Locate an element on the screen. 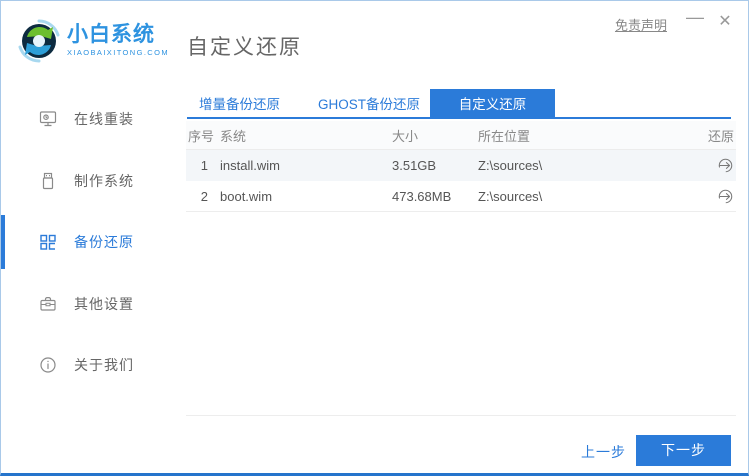 The height and width of the screenshot is (476, 749). minimize-button: — is located at coordinates (695, 17).